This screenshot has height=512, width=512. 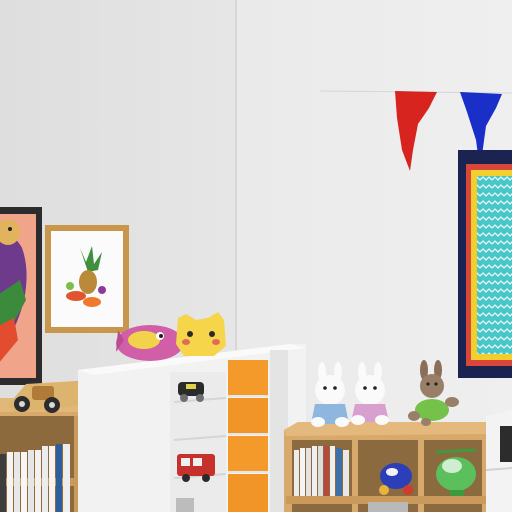 I want to click on white-drawer-cabinet, so click(x=192, y=428).